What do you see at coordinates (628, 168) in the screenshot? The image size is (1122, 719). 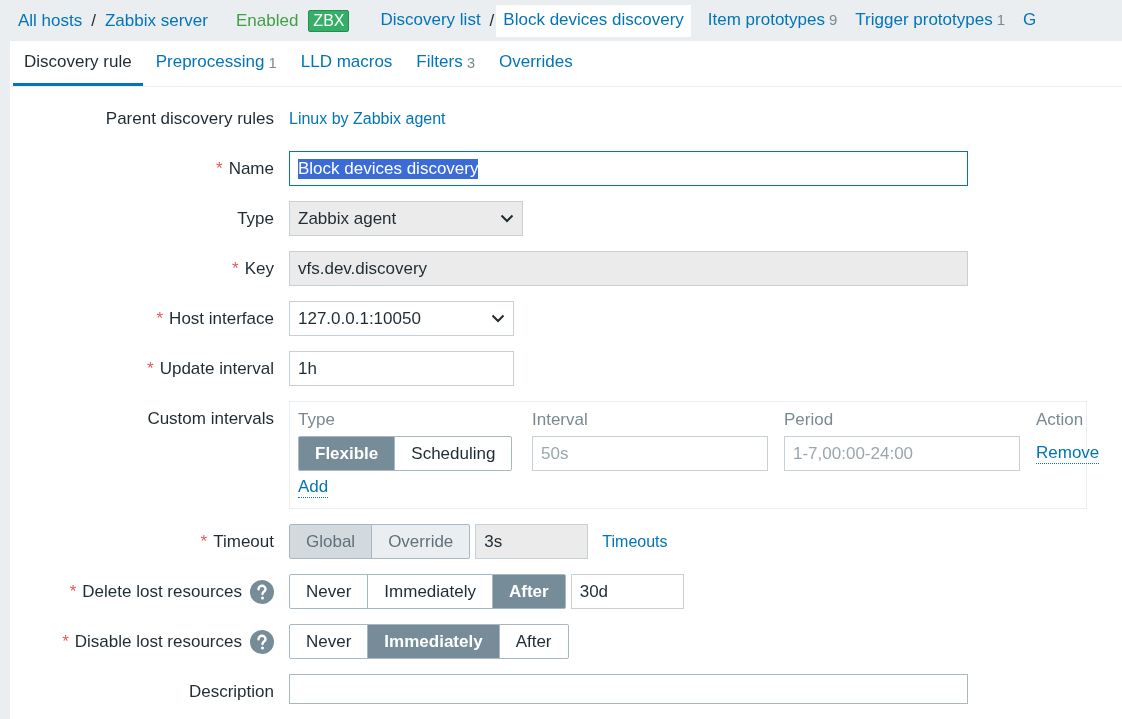 I see `text-input: Block devices discovery` at bounding box center [628, 168].